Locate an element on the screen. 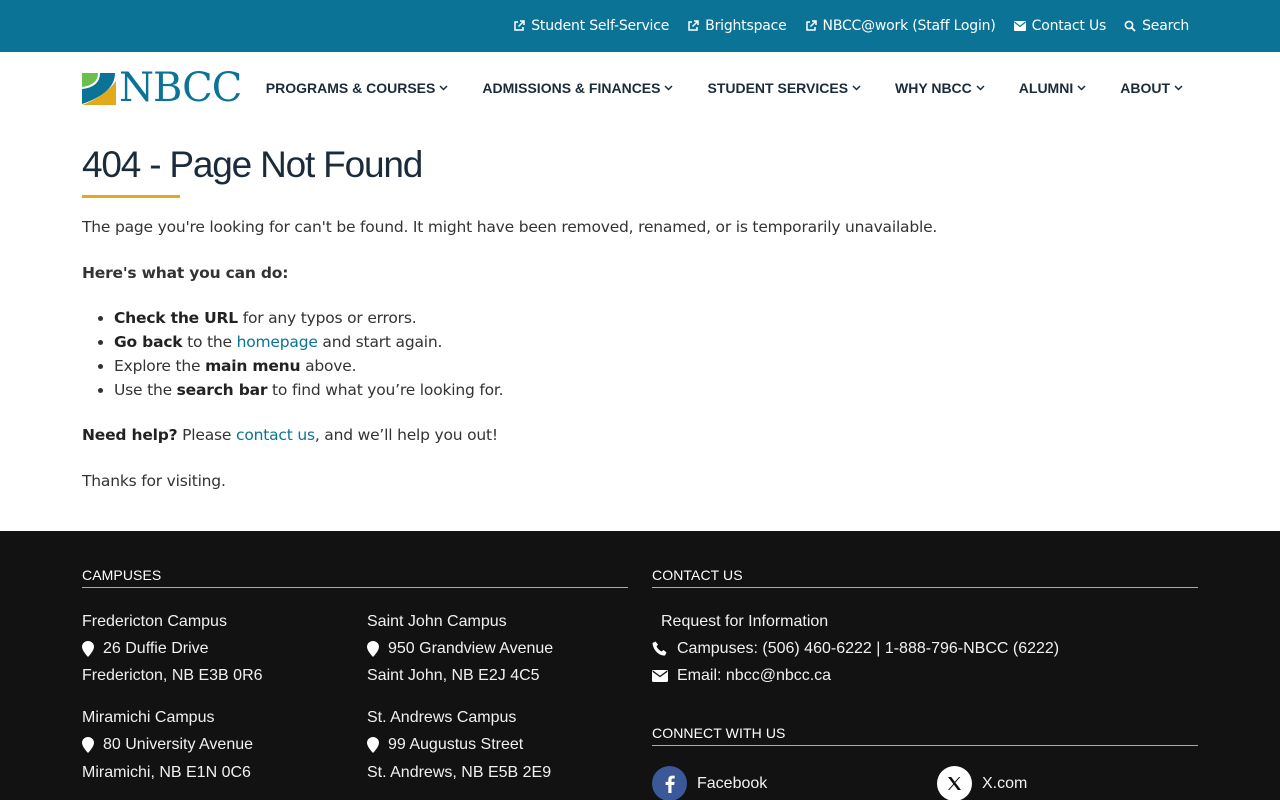  street-text: 99 Augustus Street is located at coordinates (456, 744).